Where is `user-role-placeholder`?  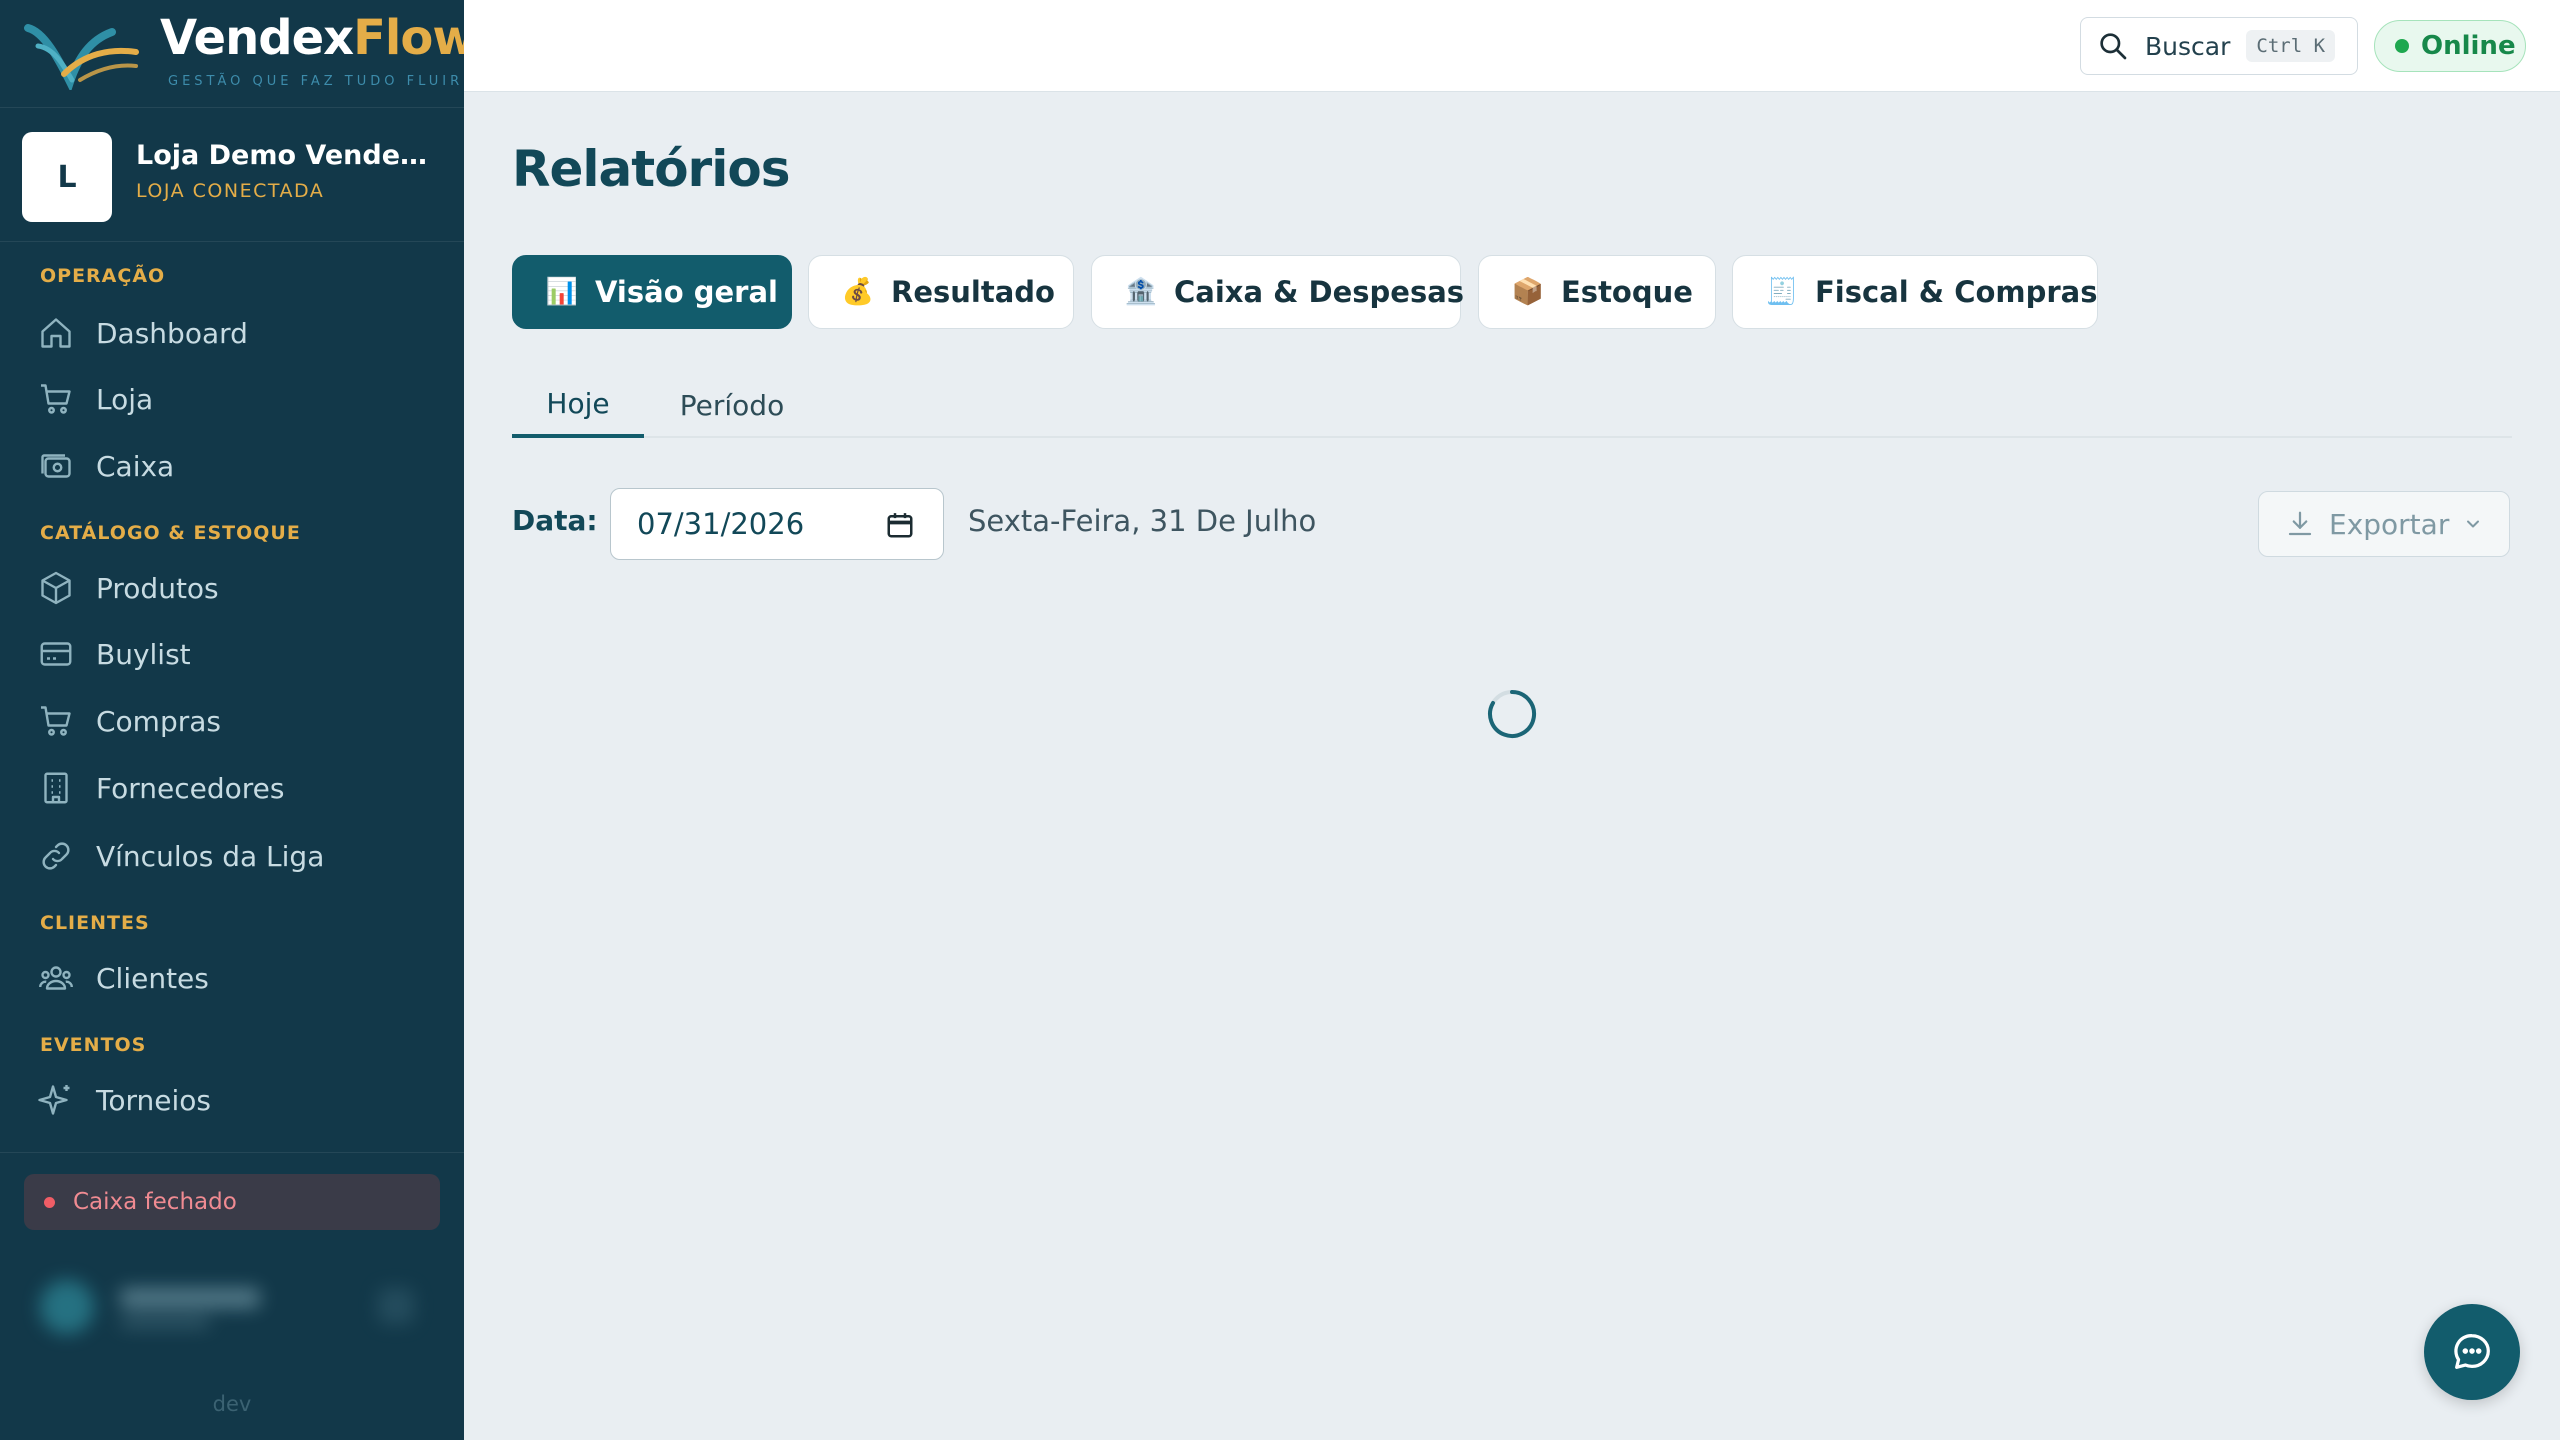 user-role-placeholder is located at coordinates (165, 1322).